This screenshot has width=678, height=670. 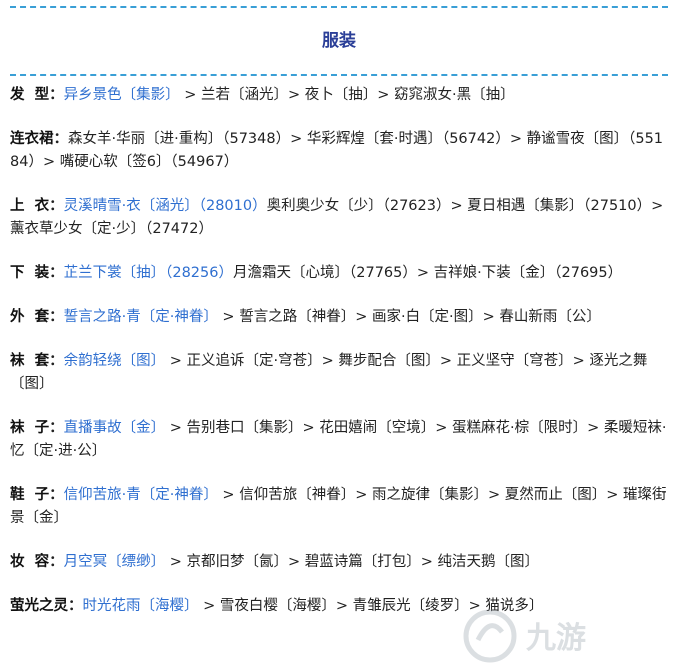 I want to click on item-link: 时光花雨〔海樱〕, so click(x=141, y=606).